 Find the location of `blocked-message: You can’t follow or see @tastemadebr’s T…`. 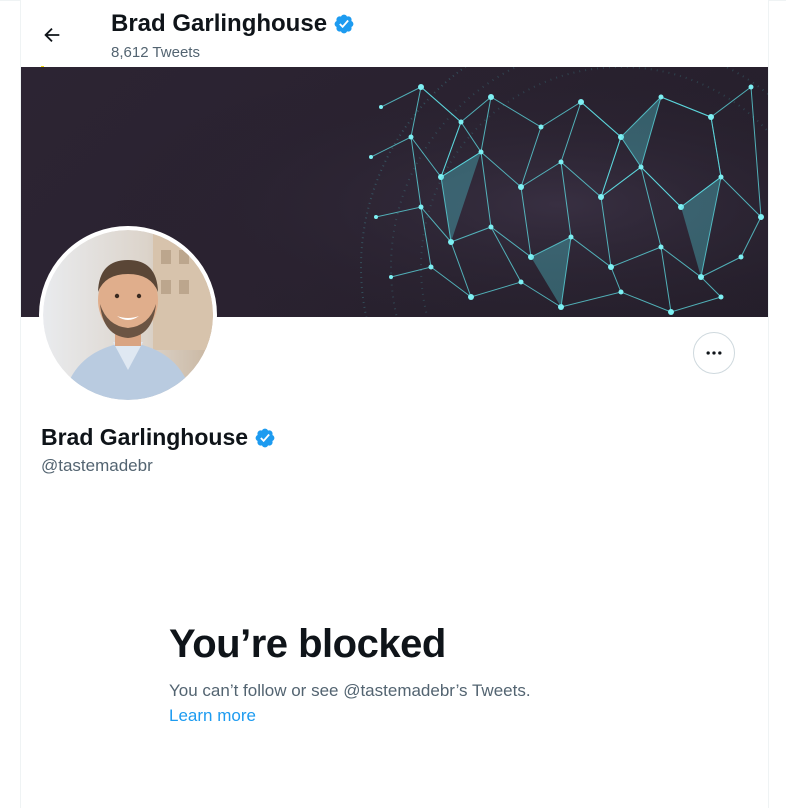

blocked-message: You can’t follow or see @tastemadebr’s T… is located at coordinates (350, 690).